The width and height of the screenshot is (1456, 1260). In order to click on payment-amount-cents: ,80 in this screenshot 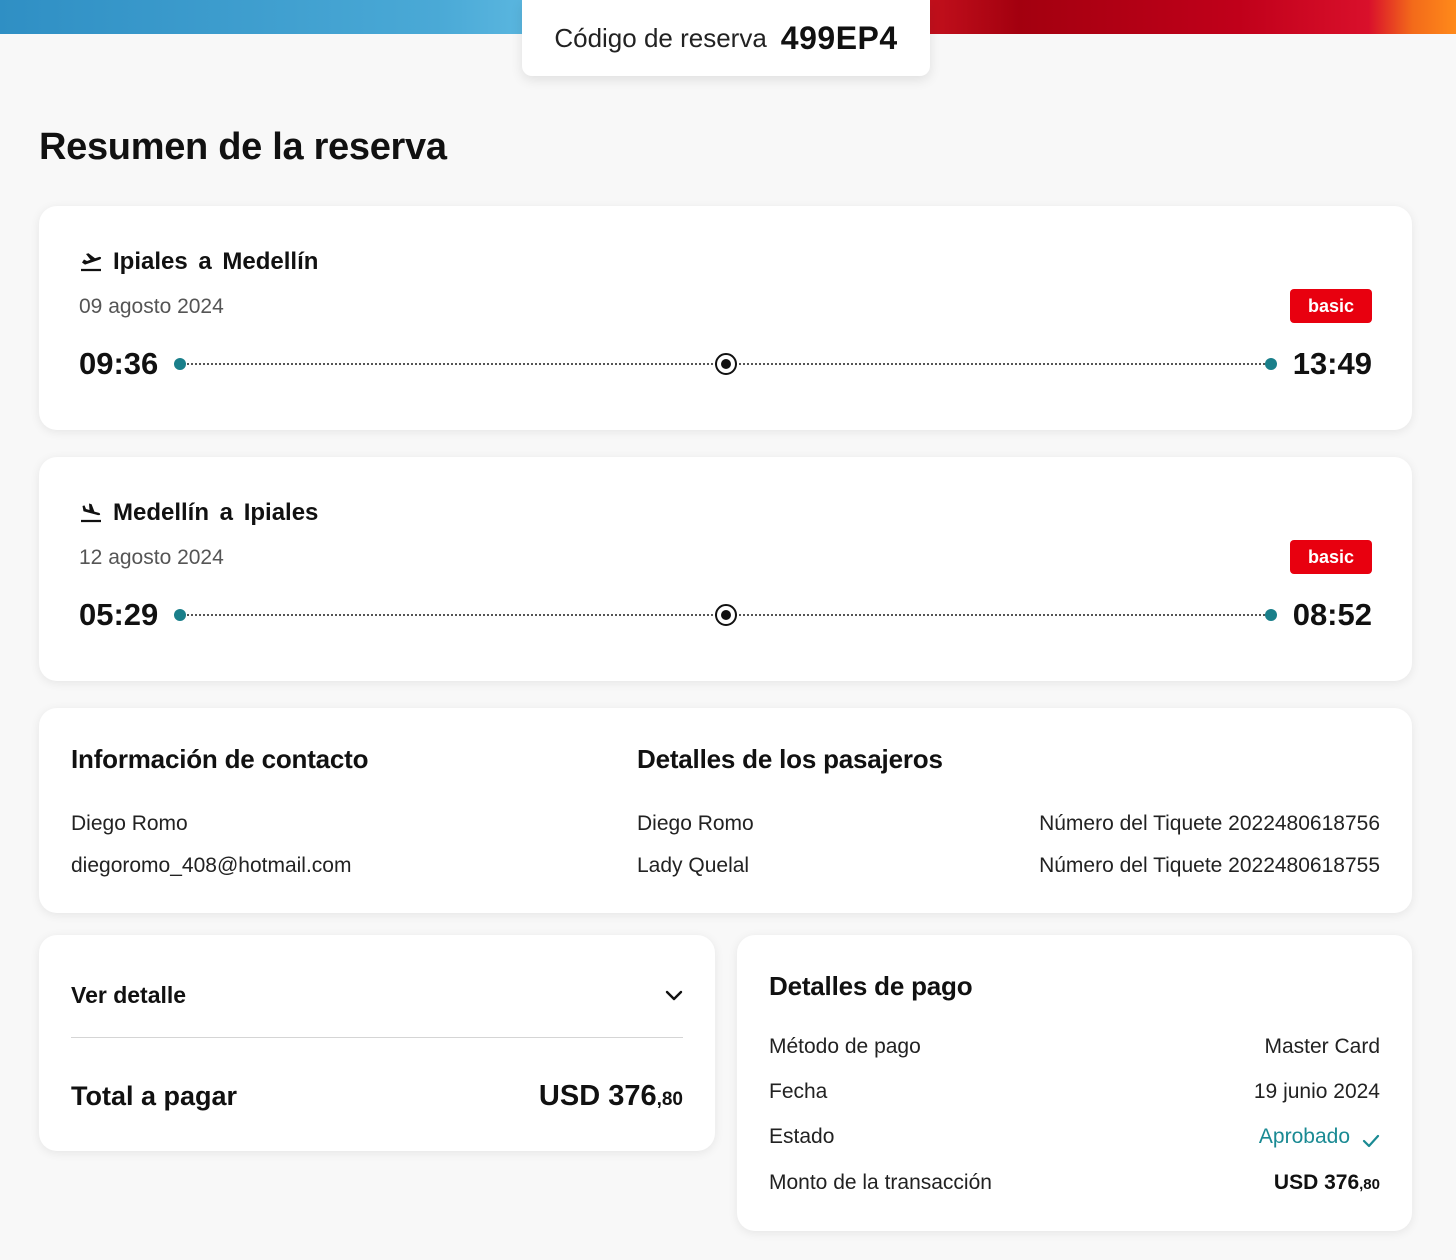, I will do `click(1369, 1184)`.